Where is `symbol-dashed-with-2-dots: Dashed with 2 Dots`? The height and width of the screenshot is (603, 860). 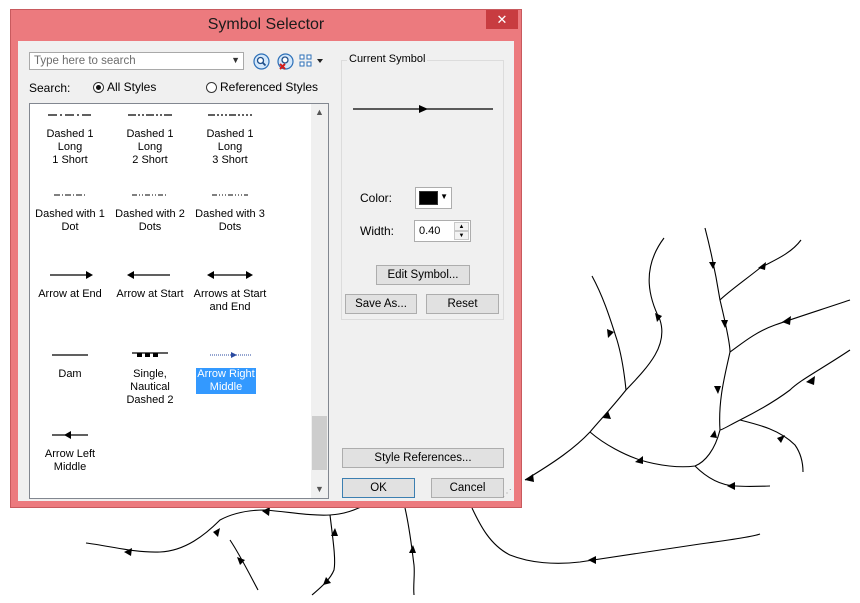 symbol-dashed-with-2-dots: Dashed with 2 Dots is located at coordinates (150, 215).